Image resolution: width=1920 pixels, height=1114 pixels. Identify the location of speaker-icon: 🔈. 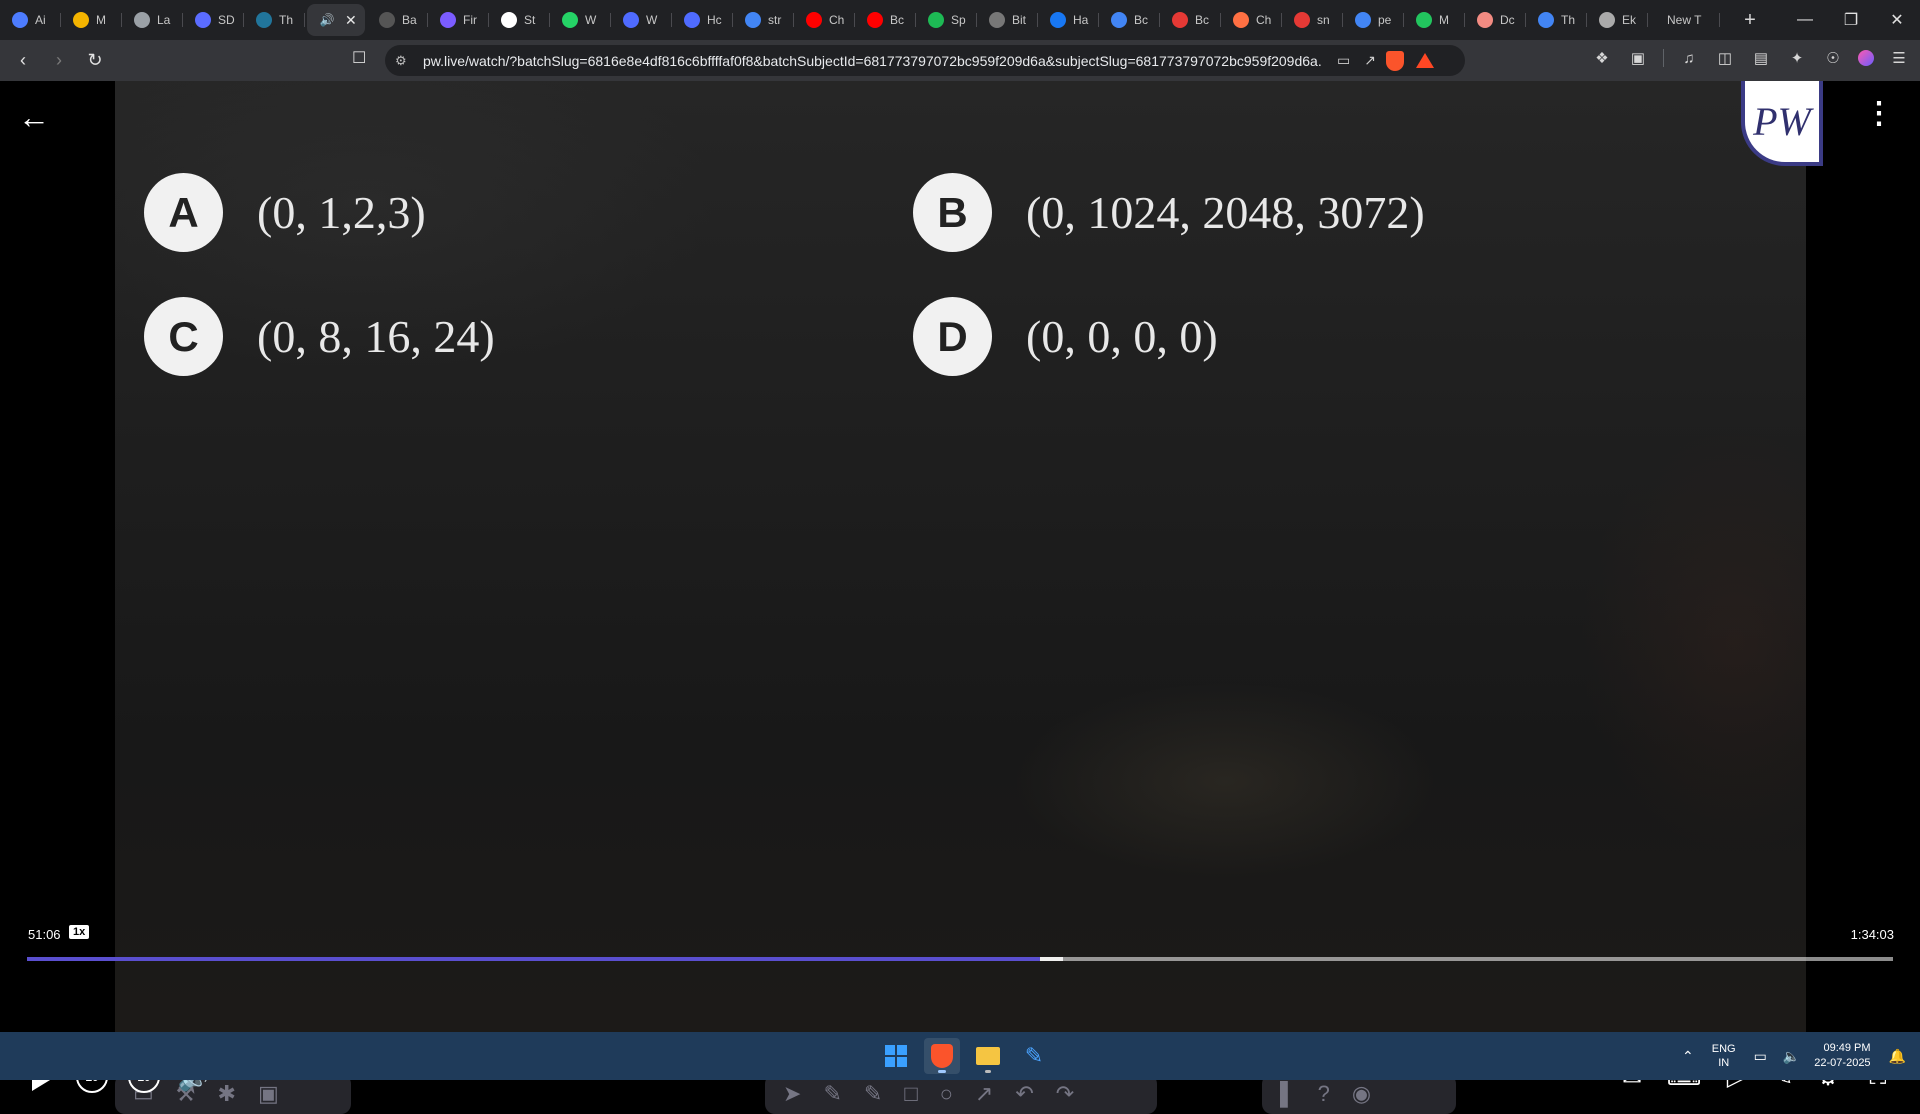
(1791, 1056).